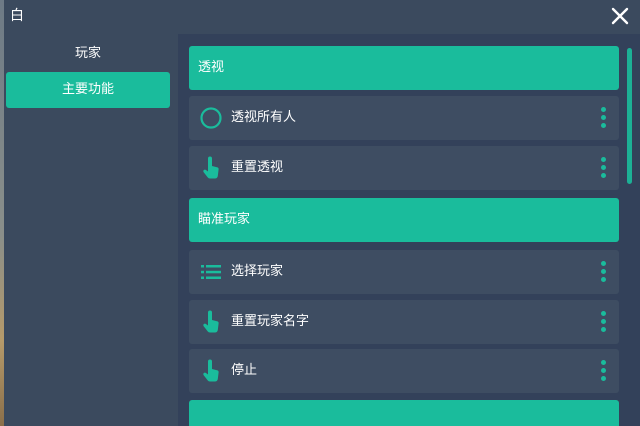 This screenshot has width=640, height=426. Describe the element at coordinates (224, 219) in the screenshot. I see `section-header-label: 瞄准玩家` at that location.